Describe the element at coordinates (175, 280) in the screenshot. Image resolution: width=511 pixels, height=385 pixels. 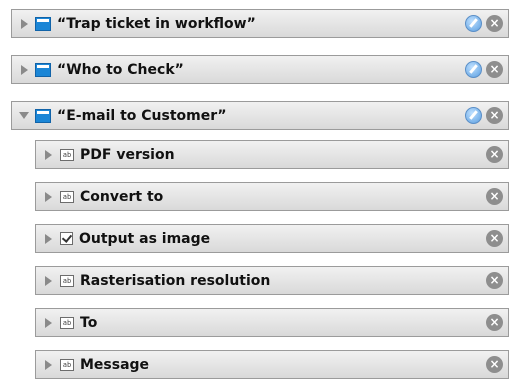
I see `field-label: Rasterisation resolution` at that location.